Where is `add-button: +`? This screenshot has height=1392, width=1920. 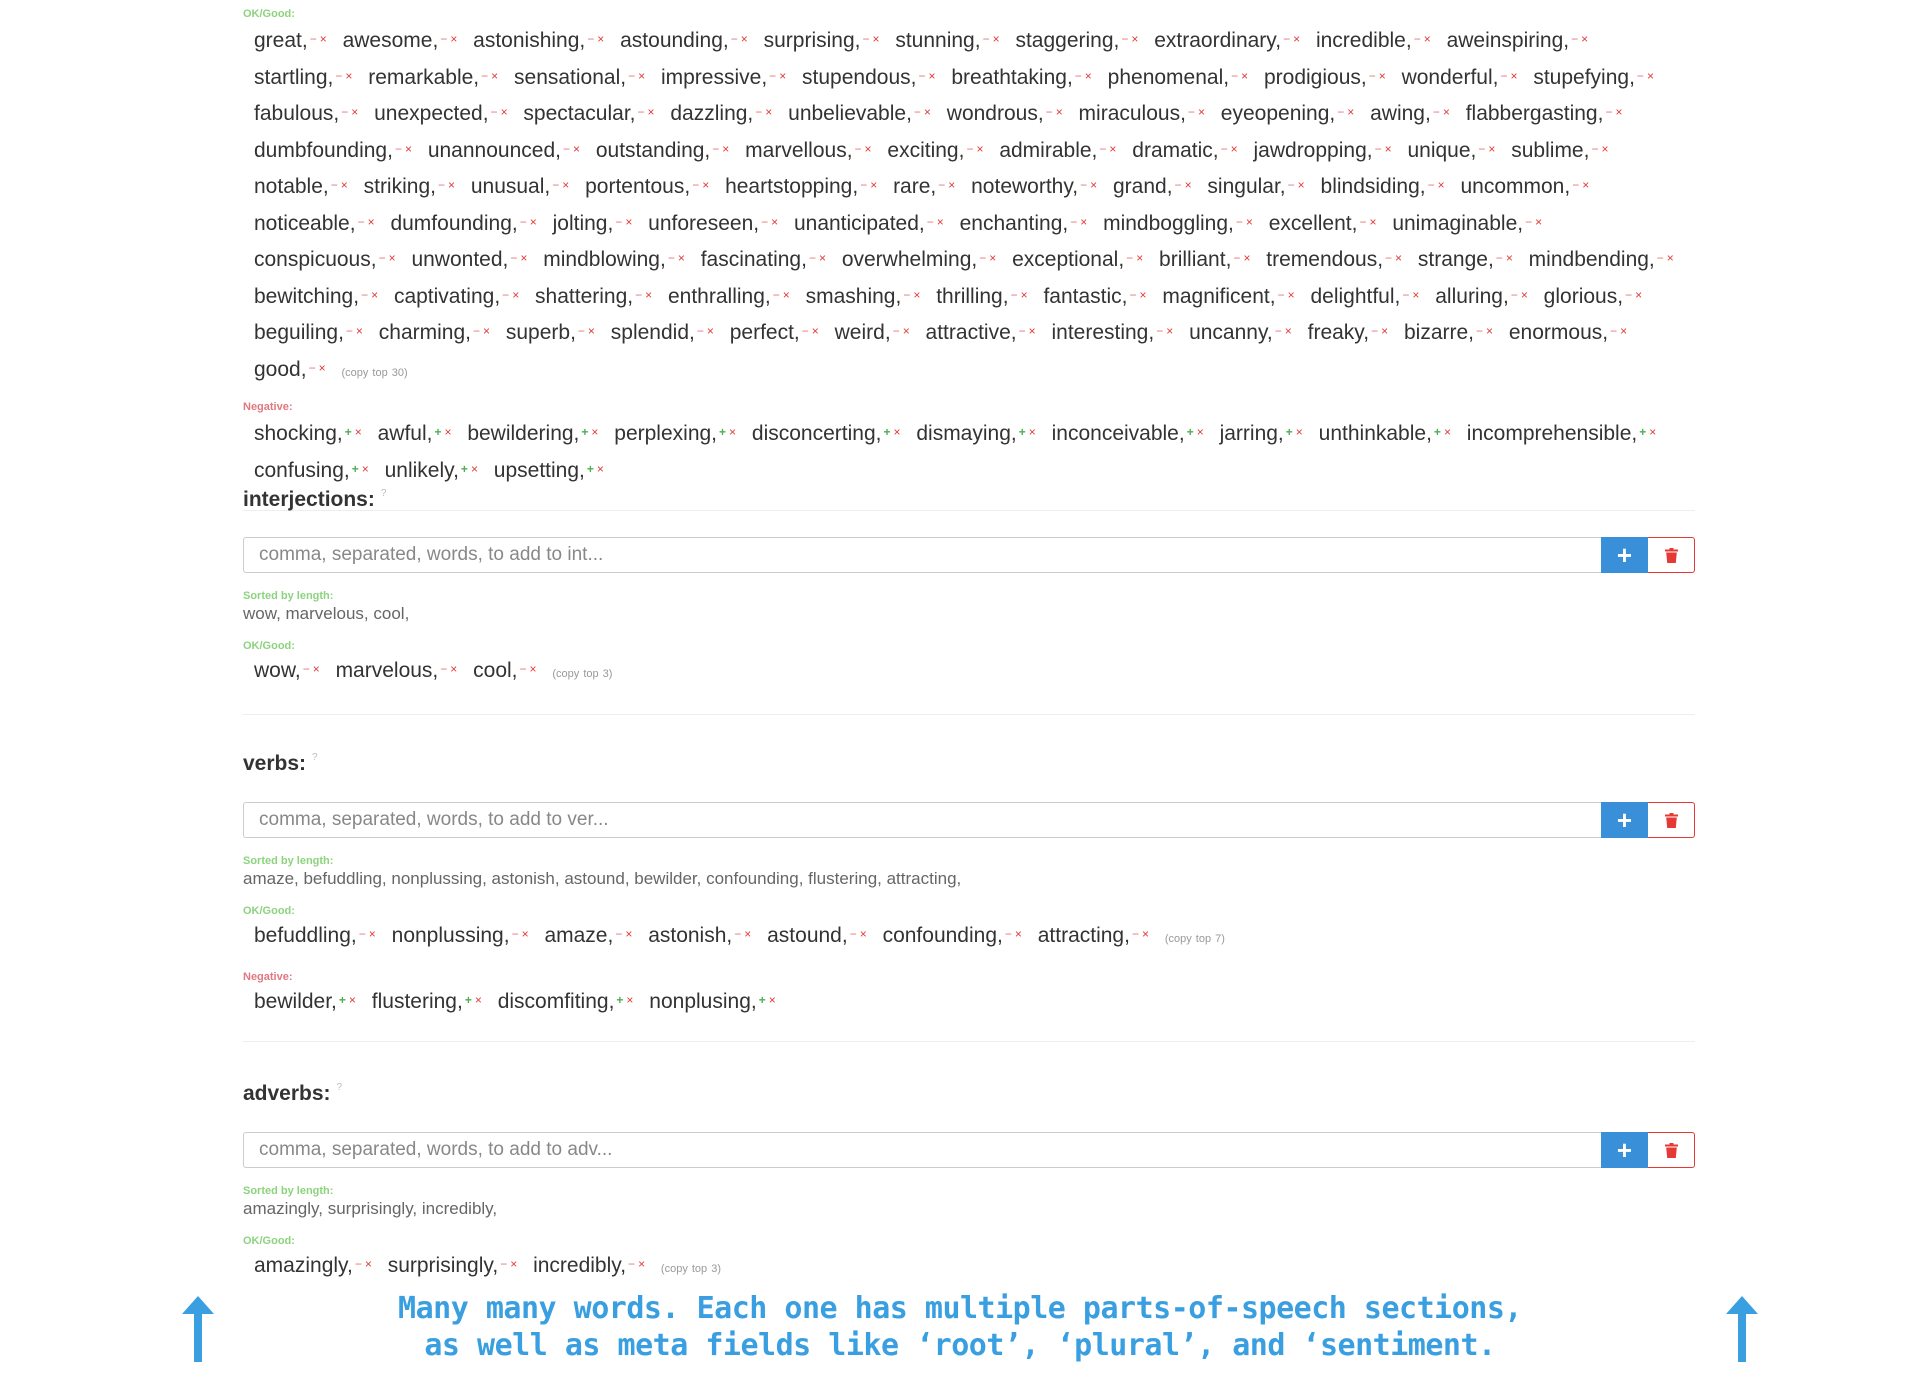
add-button: + is located at coordinates (1624, 555).